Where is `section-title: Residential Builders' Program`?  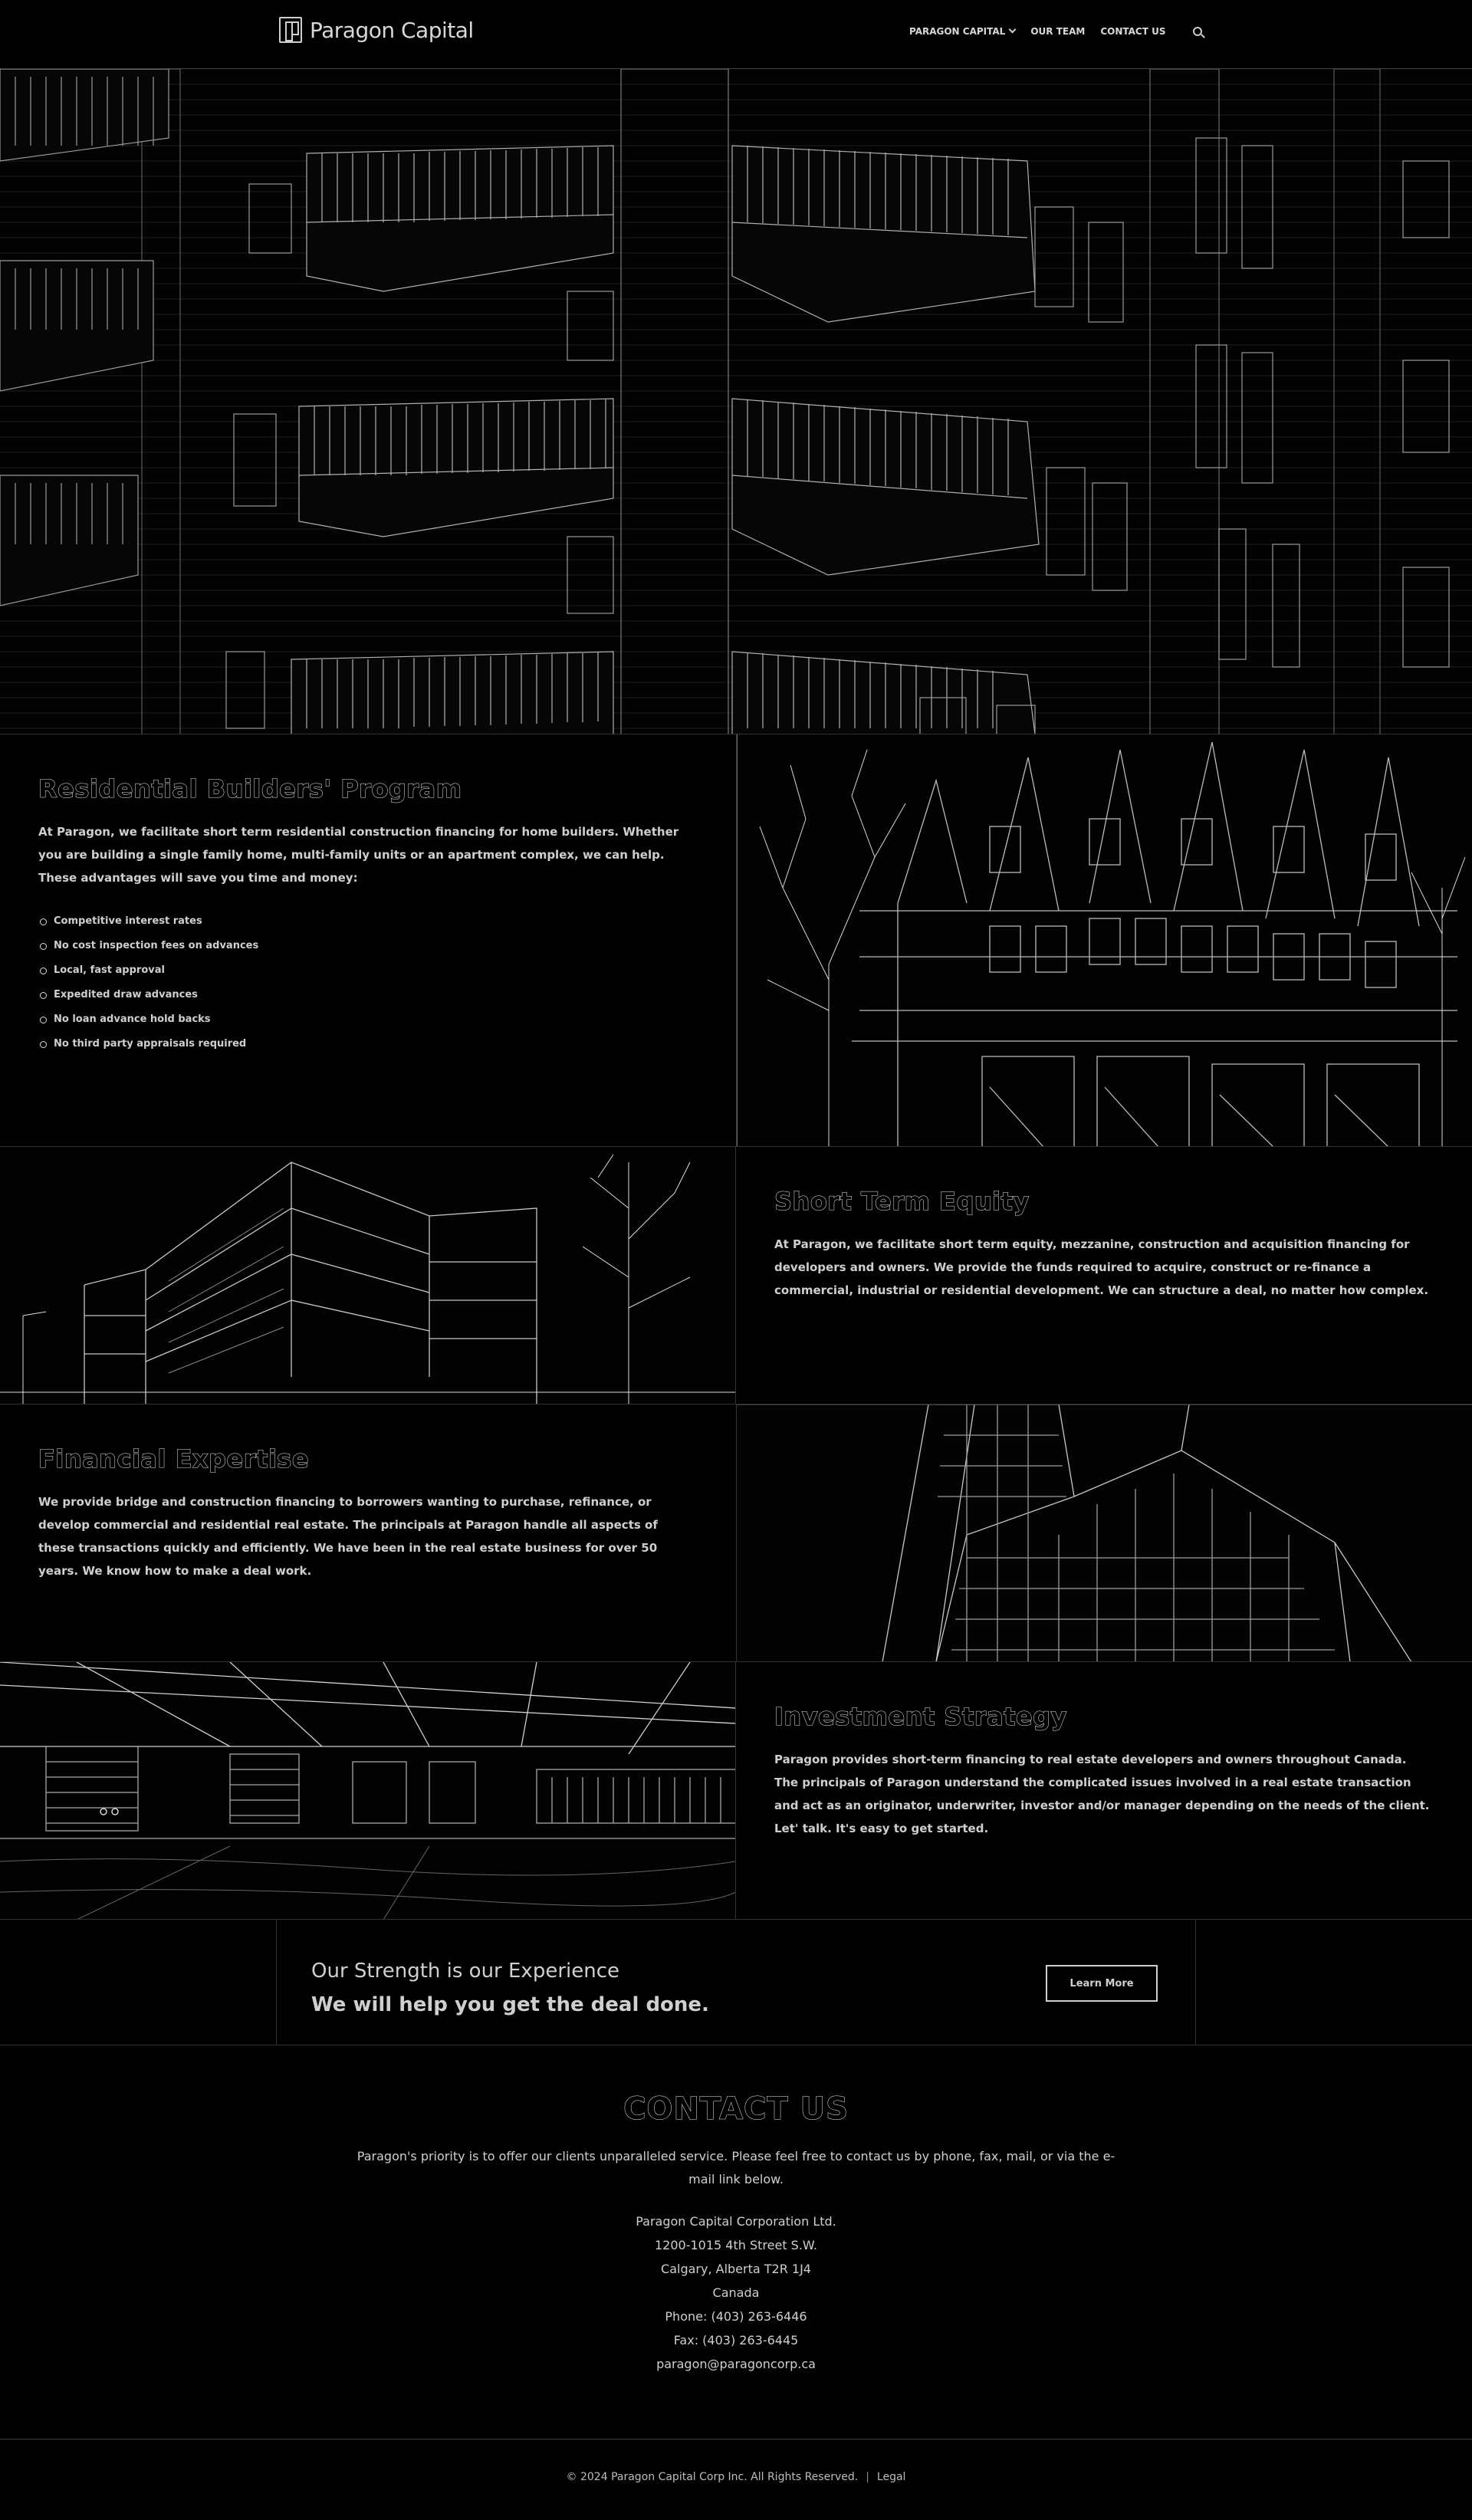 section-title: Residential Builders' Program is located at coordinates (250, 789).